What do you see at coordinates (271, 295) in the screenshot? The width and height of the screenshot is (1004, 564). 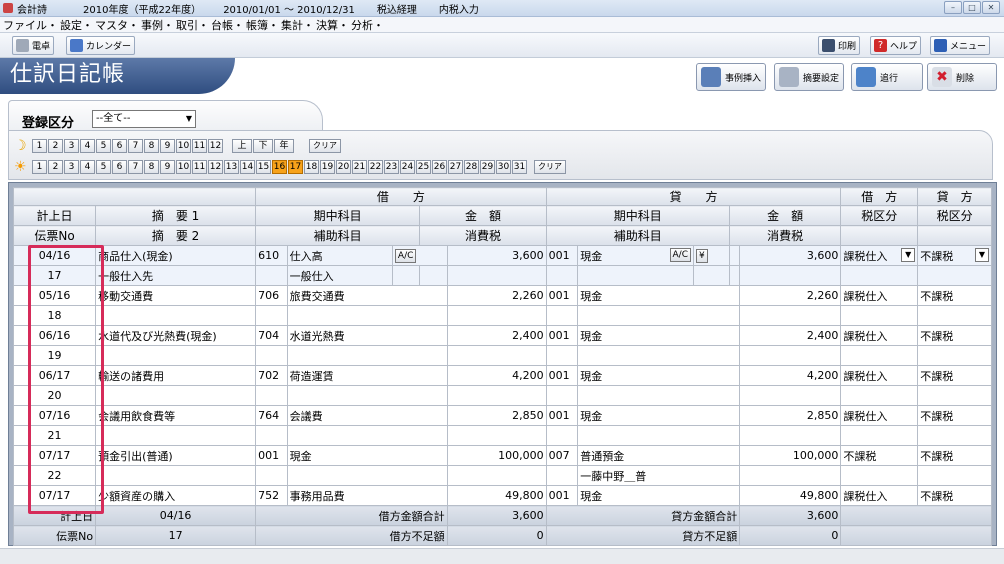 I see `dr-code-cell: 706` at bounding box center [271, 295].